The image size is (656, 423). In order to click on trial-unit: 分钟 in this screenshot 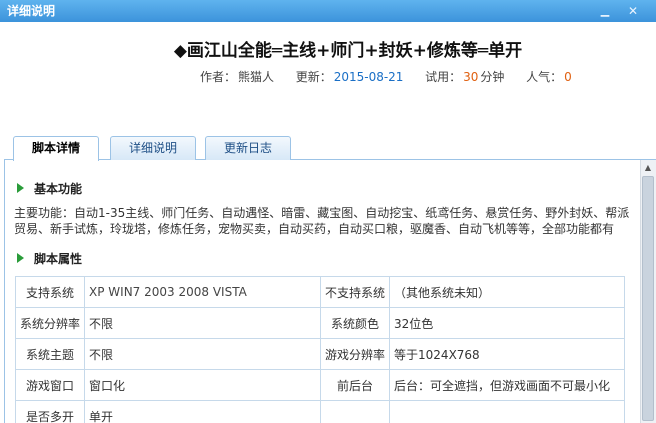, I will do `click(492, 77)`.